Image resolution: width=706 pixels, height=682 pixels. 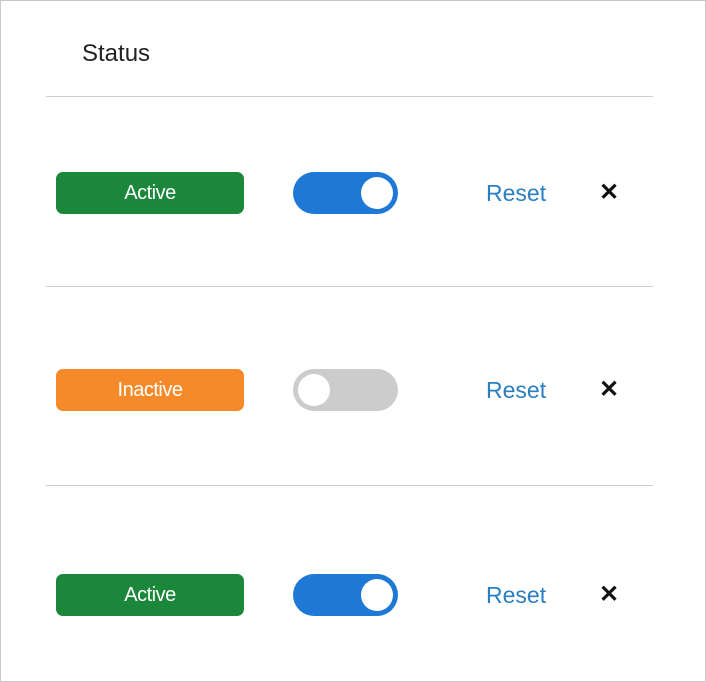 I want to click on status-badge: Inactive, so click(x=150, y=390).